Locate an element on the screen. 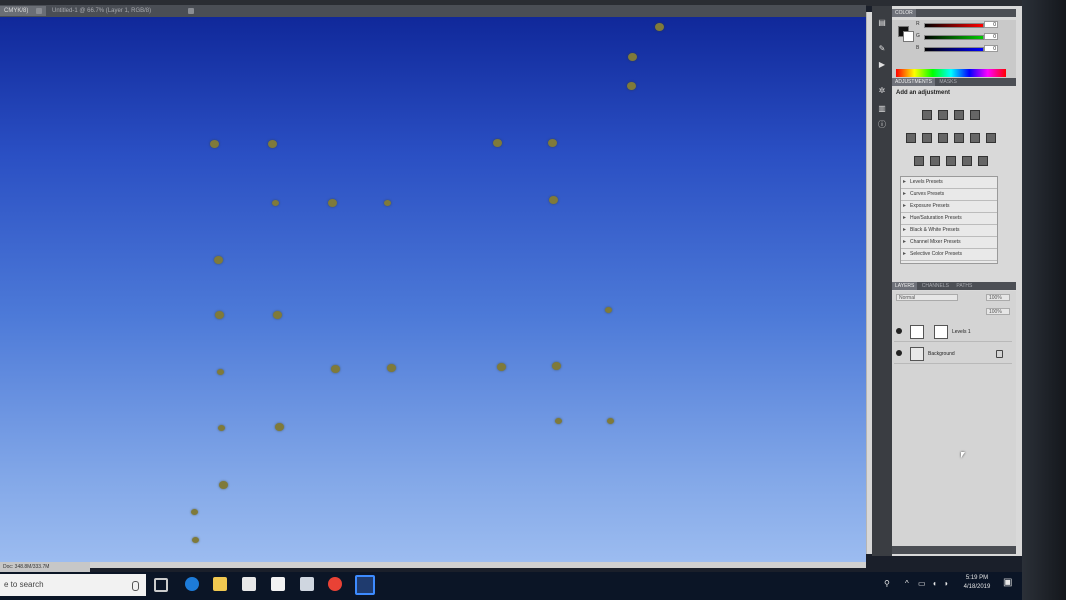 The height and width of the screenshot is (600, 1066). red-slider is located at coordinates (954, 25).